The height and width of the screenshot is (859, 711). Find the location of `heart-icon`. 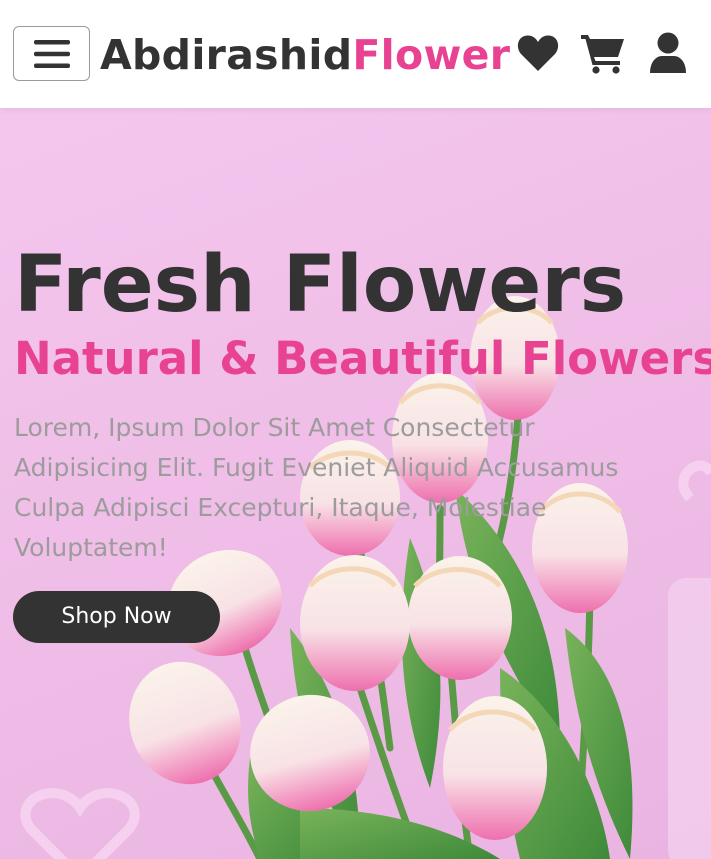

heart-icon is located at coordinates (538, 53).